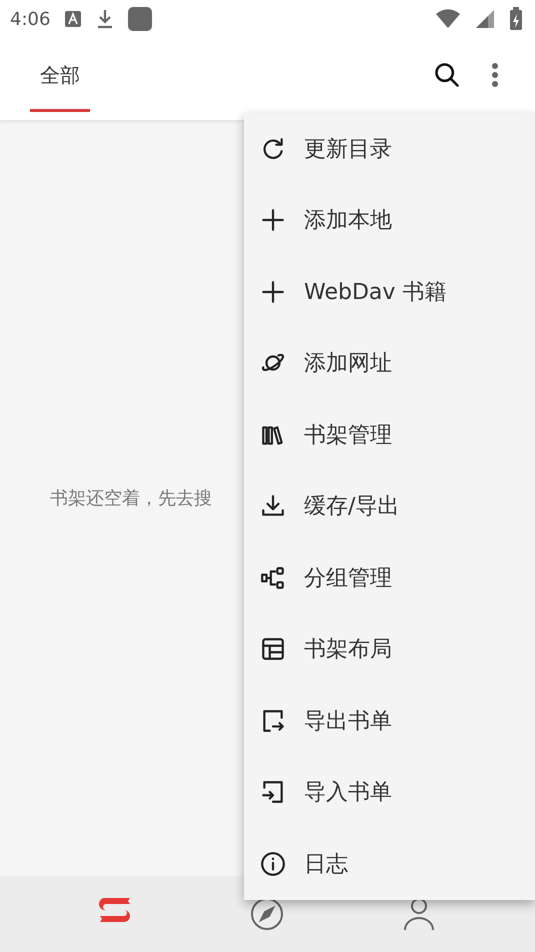  I want to click on menu-item: 书架布局, so click(389, 649).